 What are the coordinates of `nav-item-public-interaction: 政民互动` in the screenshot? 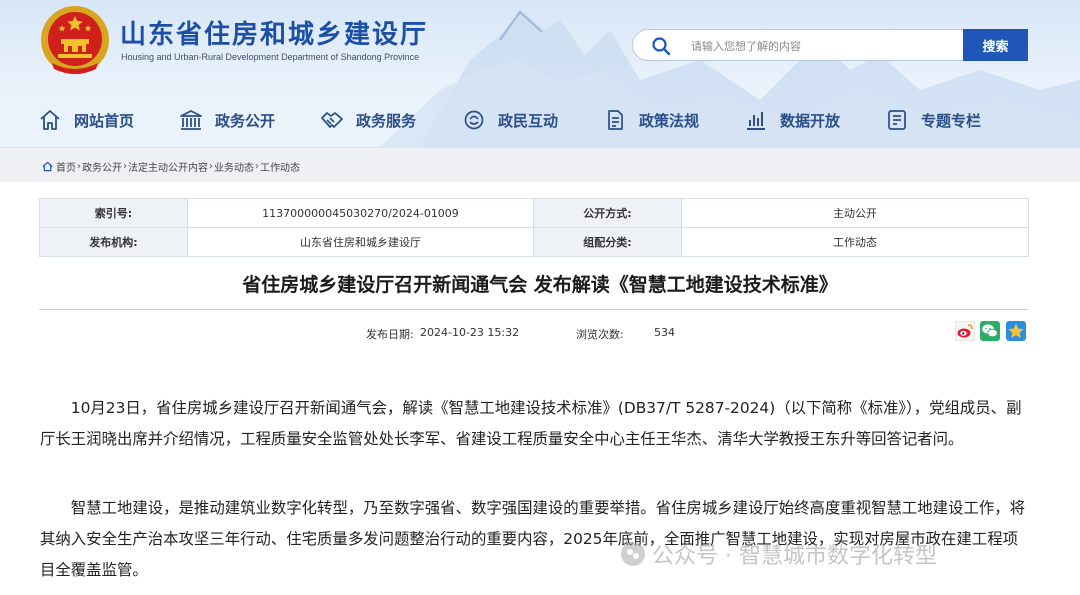 It's located at (510, 120).